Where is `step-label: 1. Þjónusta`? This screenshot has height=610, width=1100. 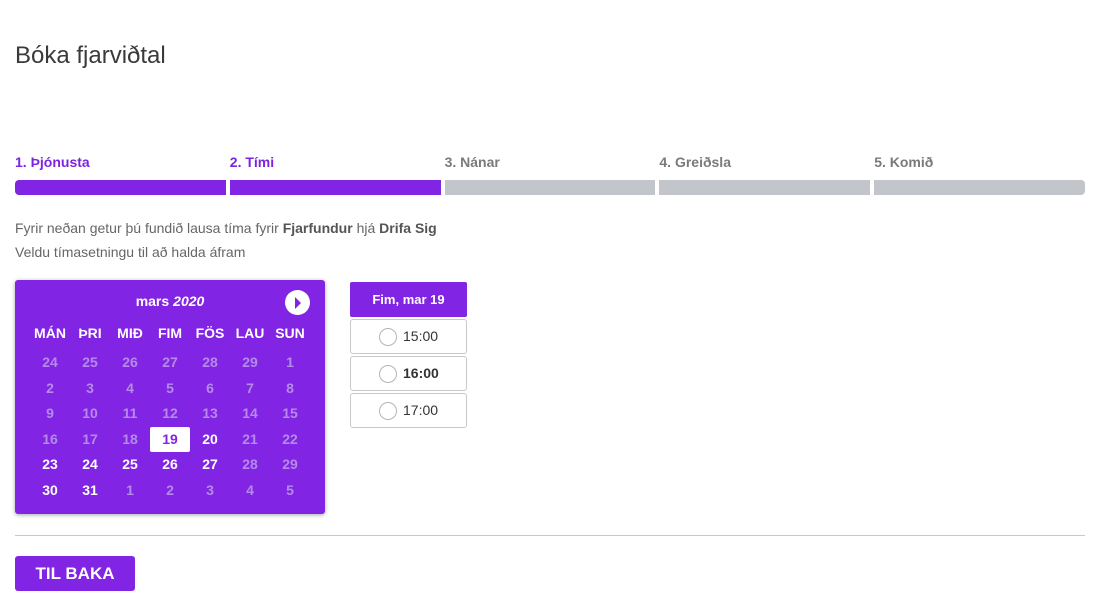
step-label: 1. Þjónusta is located at coordinates (52, 162).